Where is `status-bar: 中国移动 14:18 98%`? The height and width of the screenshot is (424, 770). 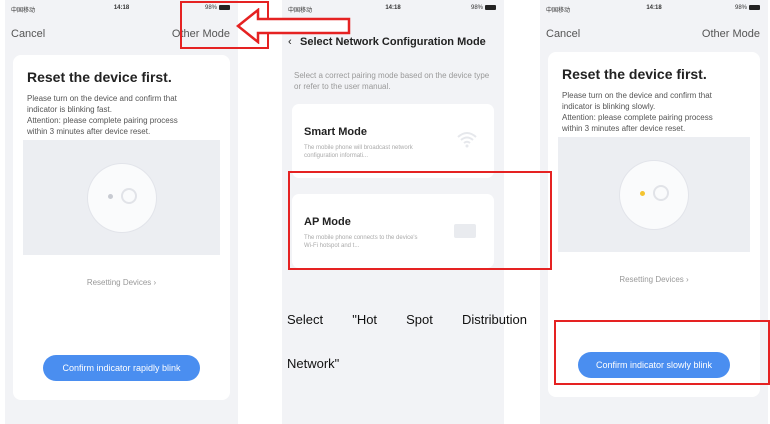
status-bar: 中国移动 14:18 98% is located at coordinates (654, 9).